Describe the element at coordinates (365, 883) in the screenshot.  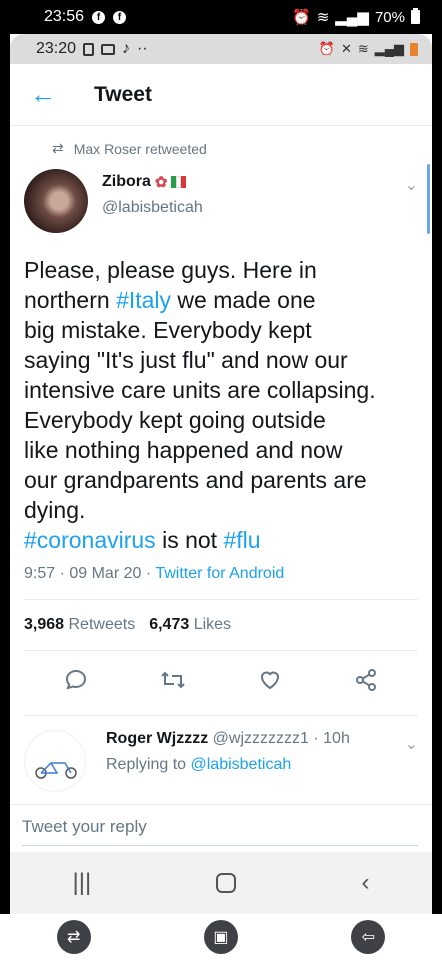
I see `back-icon: ‹` at that location.